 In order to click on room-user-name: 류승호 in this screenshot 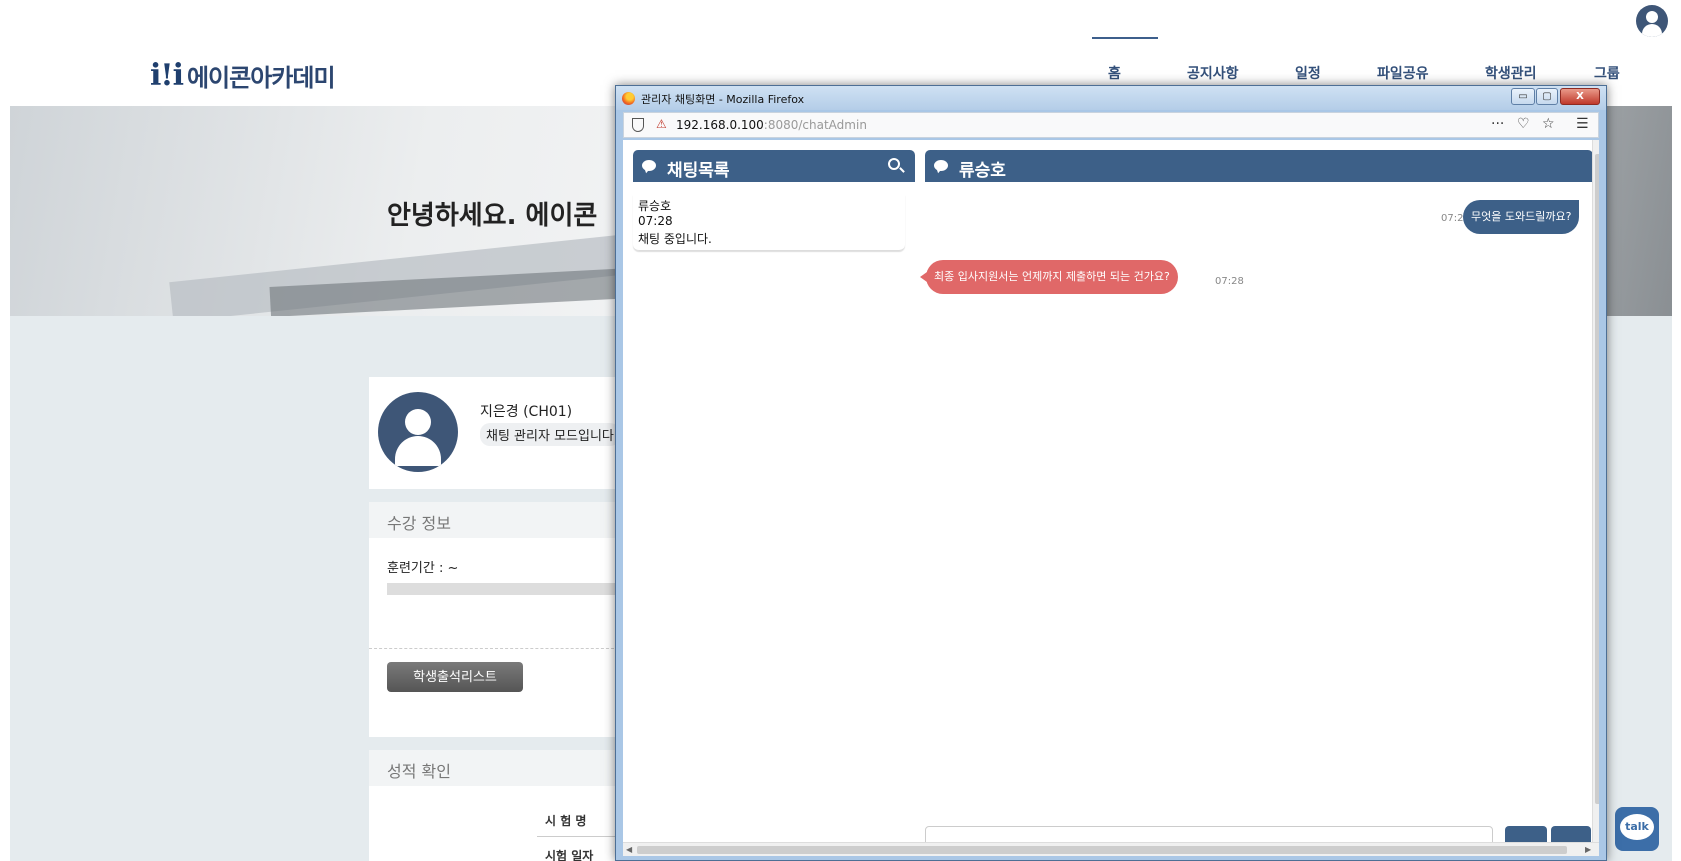, I will do `click(655, 206)`.